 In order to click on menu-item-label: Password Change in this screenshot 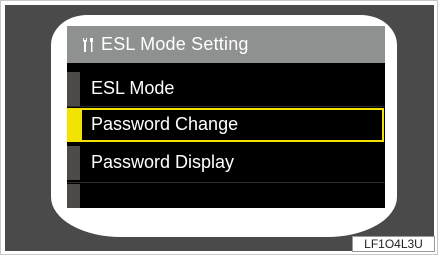, I will do `click(165, 124)`.